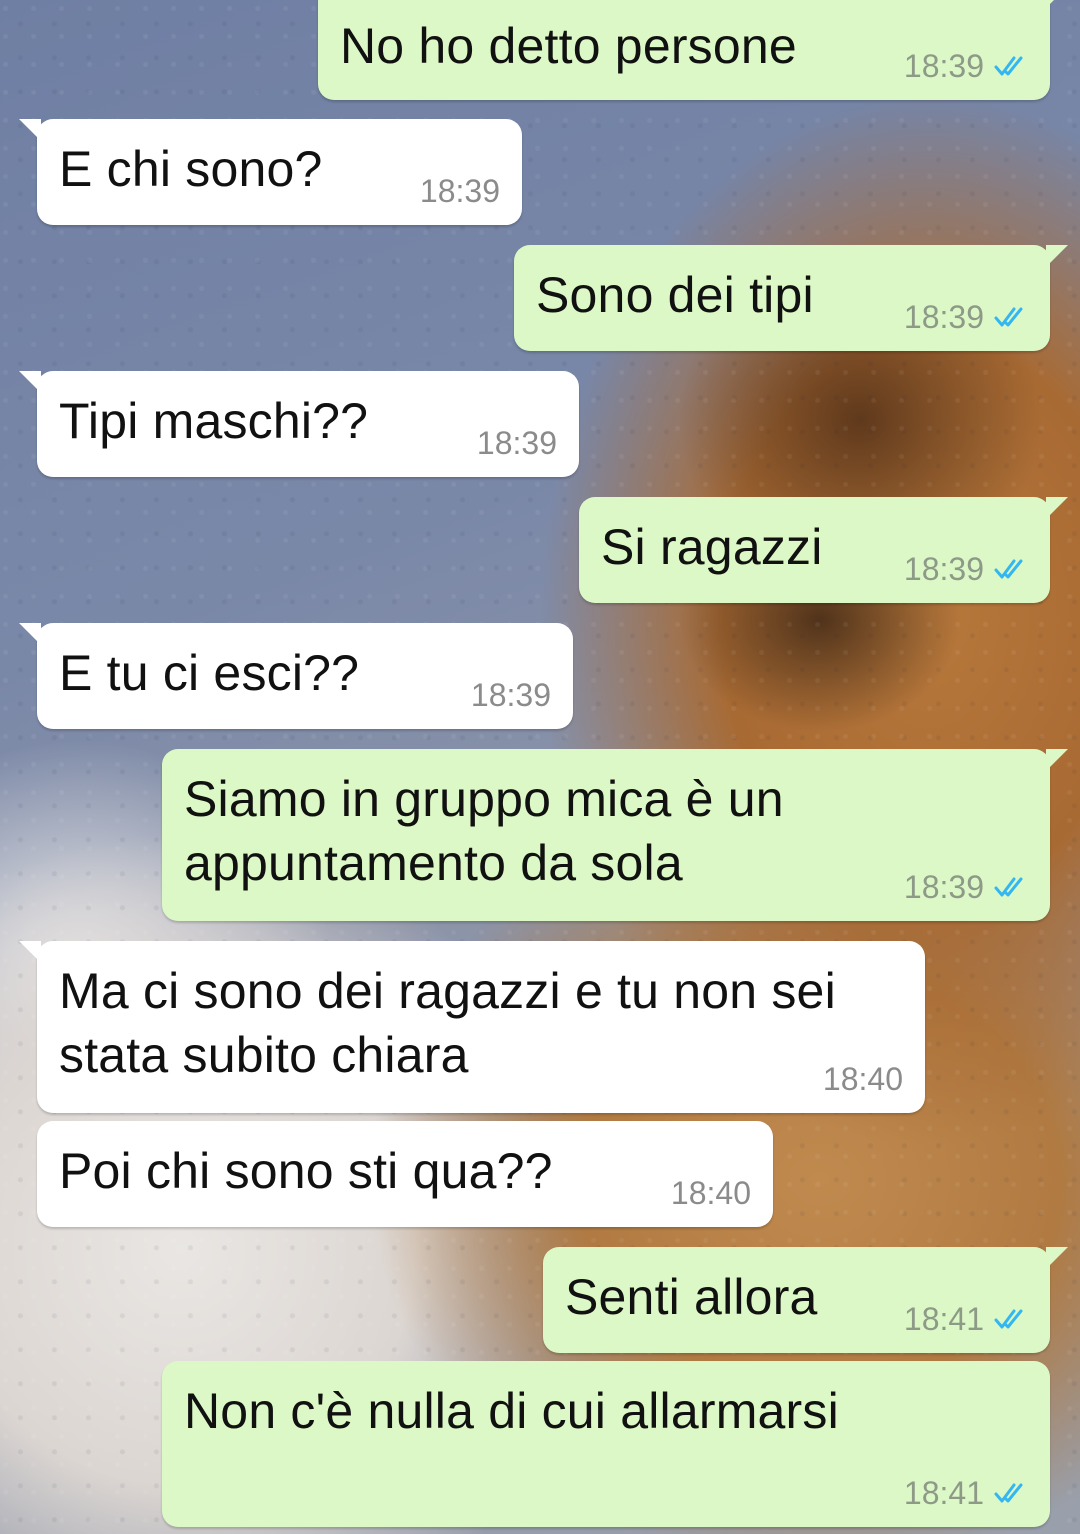  What do you see at coordinates (191, 169) in the screenshot?
I see `message-text: E chi sono?` at bounding box center [191, 169].